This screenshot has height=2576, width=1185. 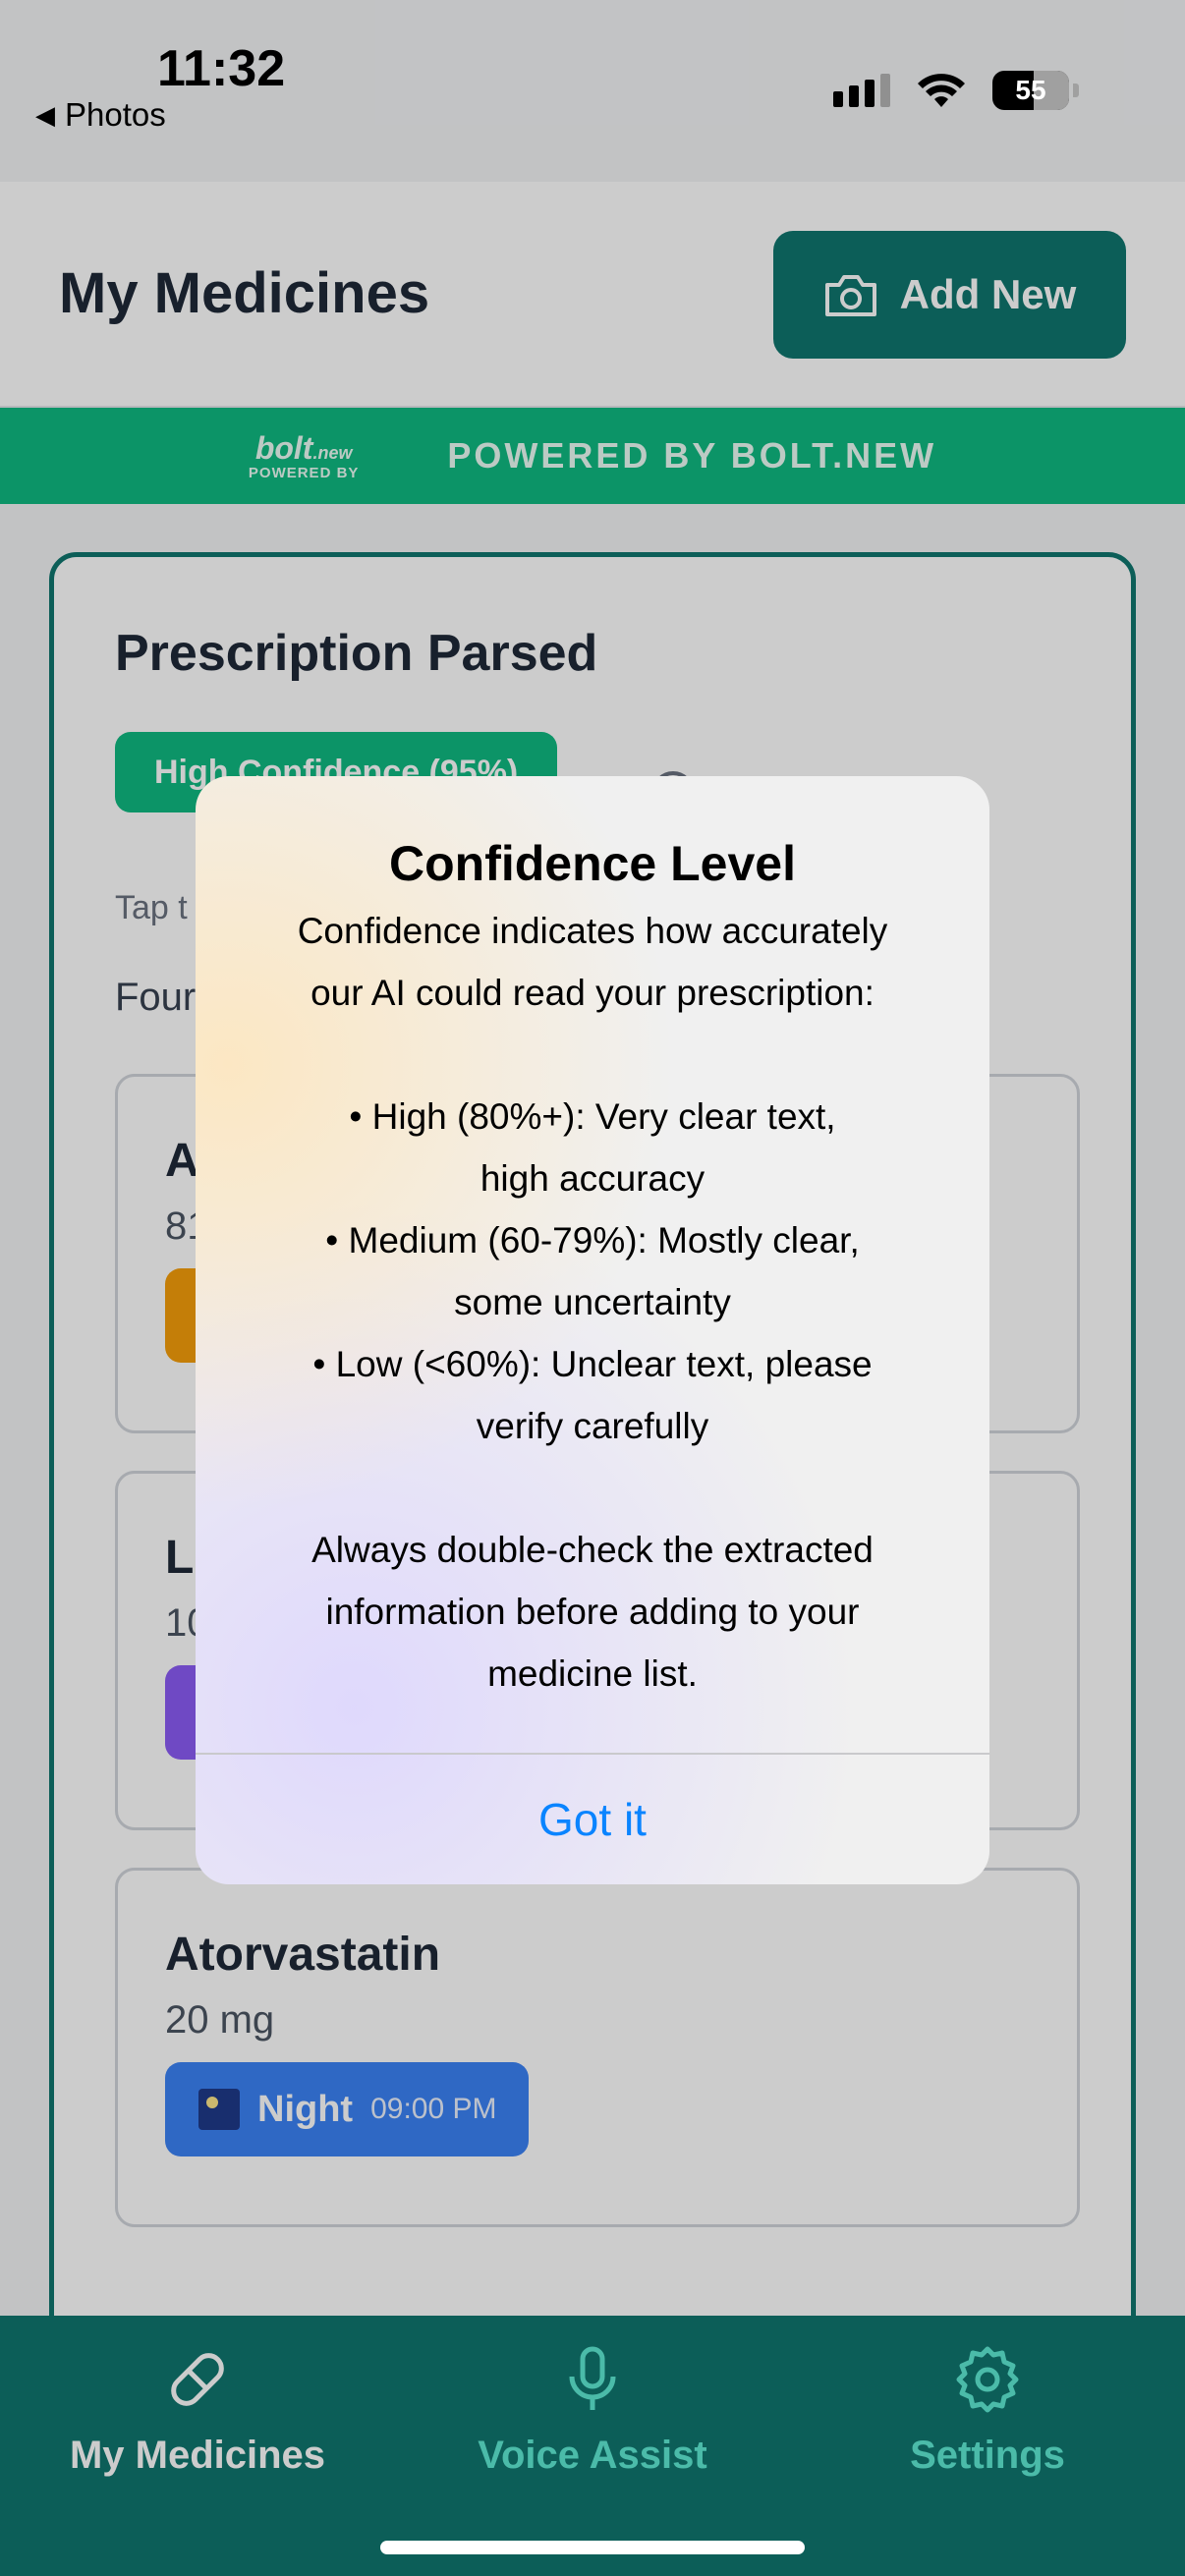 What do you see at coordinates (592, 1819) in the screenshot?
I see `got-it-button: Got it` at bounding box center [592, 1819].